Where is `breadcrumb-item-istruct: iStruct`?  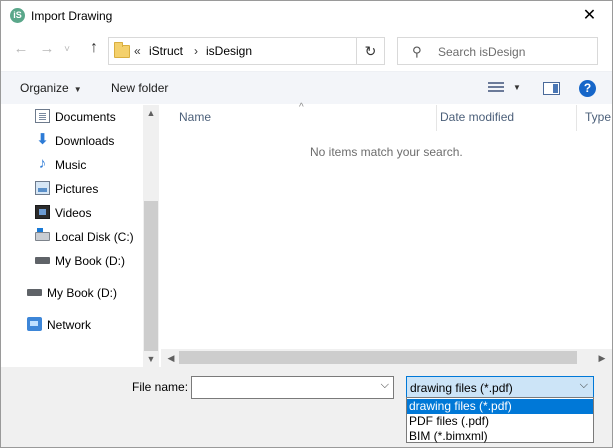 breadcrumb-item-istruct: iStruct is located at coordinates (166, 51).